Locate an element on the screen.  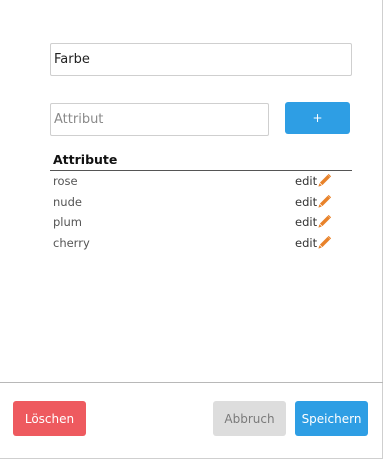
attribute-name: rose is located at coordinates (65, 181).